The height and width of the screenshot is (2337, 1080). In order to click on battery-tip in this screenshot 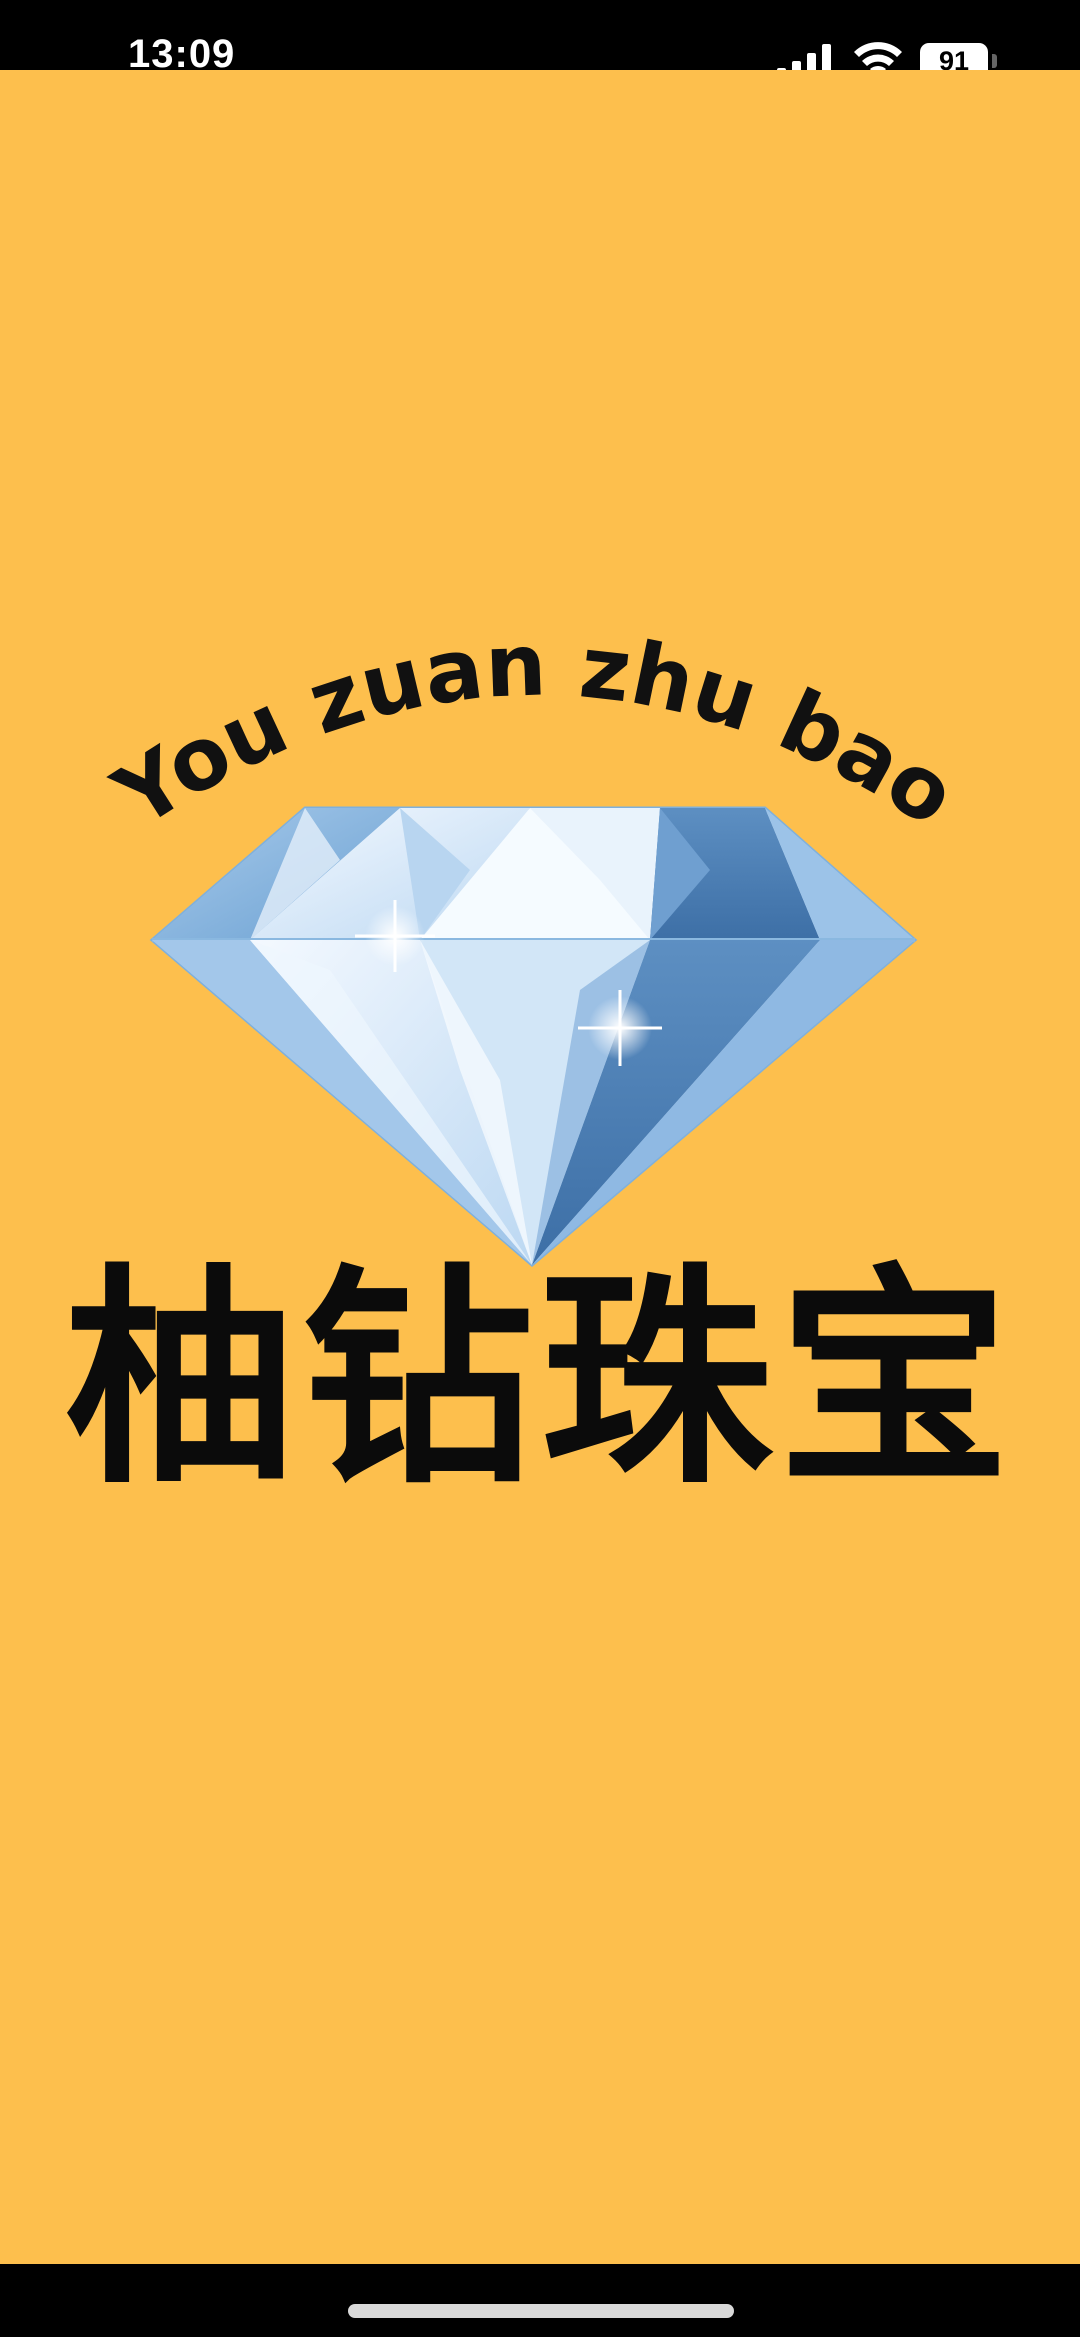, I will do `click(994, 61)`.